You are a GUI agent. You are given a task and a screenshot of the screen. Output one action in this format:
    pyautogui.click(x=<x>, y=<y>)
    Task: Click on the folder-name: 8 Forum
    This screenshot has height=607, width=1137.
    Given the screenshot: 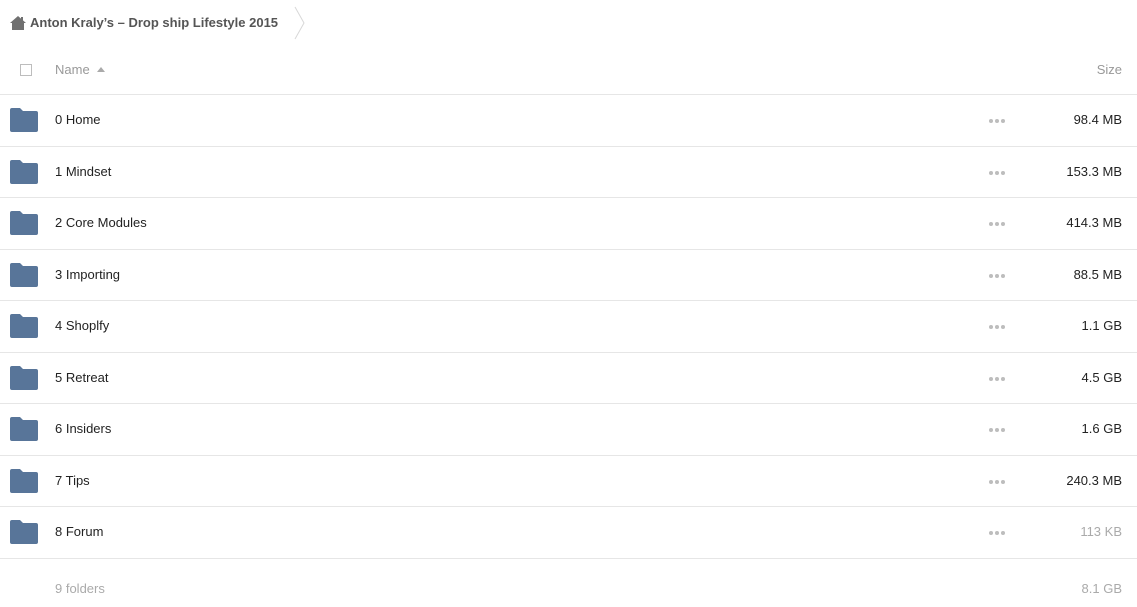 What is the action you would take?
    pyautogui.click(x=79, y=531)
    